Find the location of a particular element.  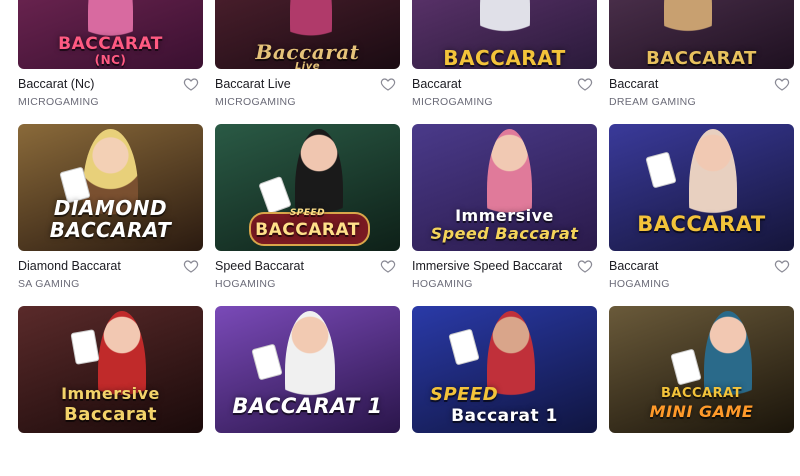

game-card: BACCARAT Baccarat MICROGAMING is located at coordinates (504, 56).